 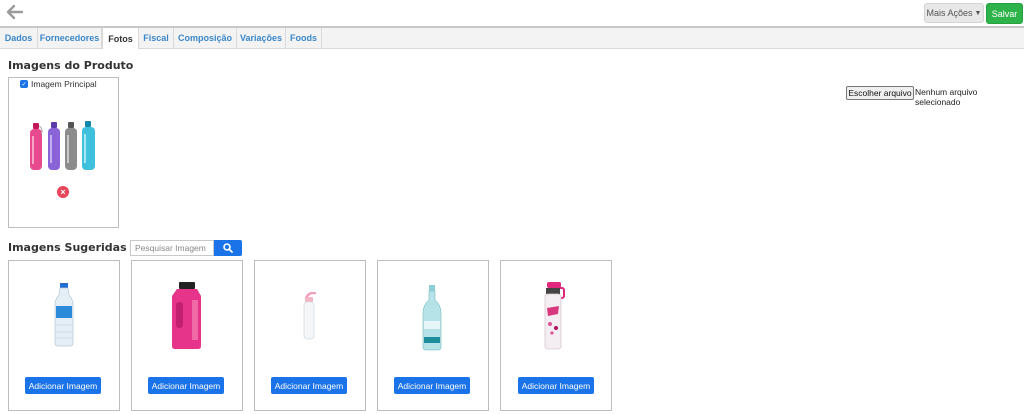 What do you see at coordinates (1004, 13) in the screenshot?
I see `save-button: Salvar` at bounding box center [1004, 13].